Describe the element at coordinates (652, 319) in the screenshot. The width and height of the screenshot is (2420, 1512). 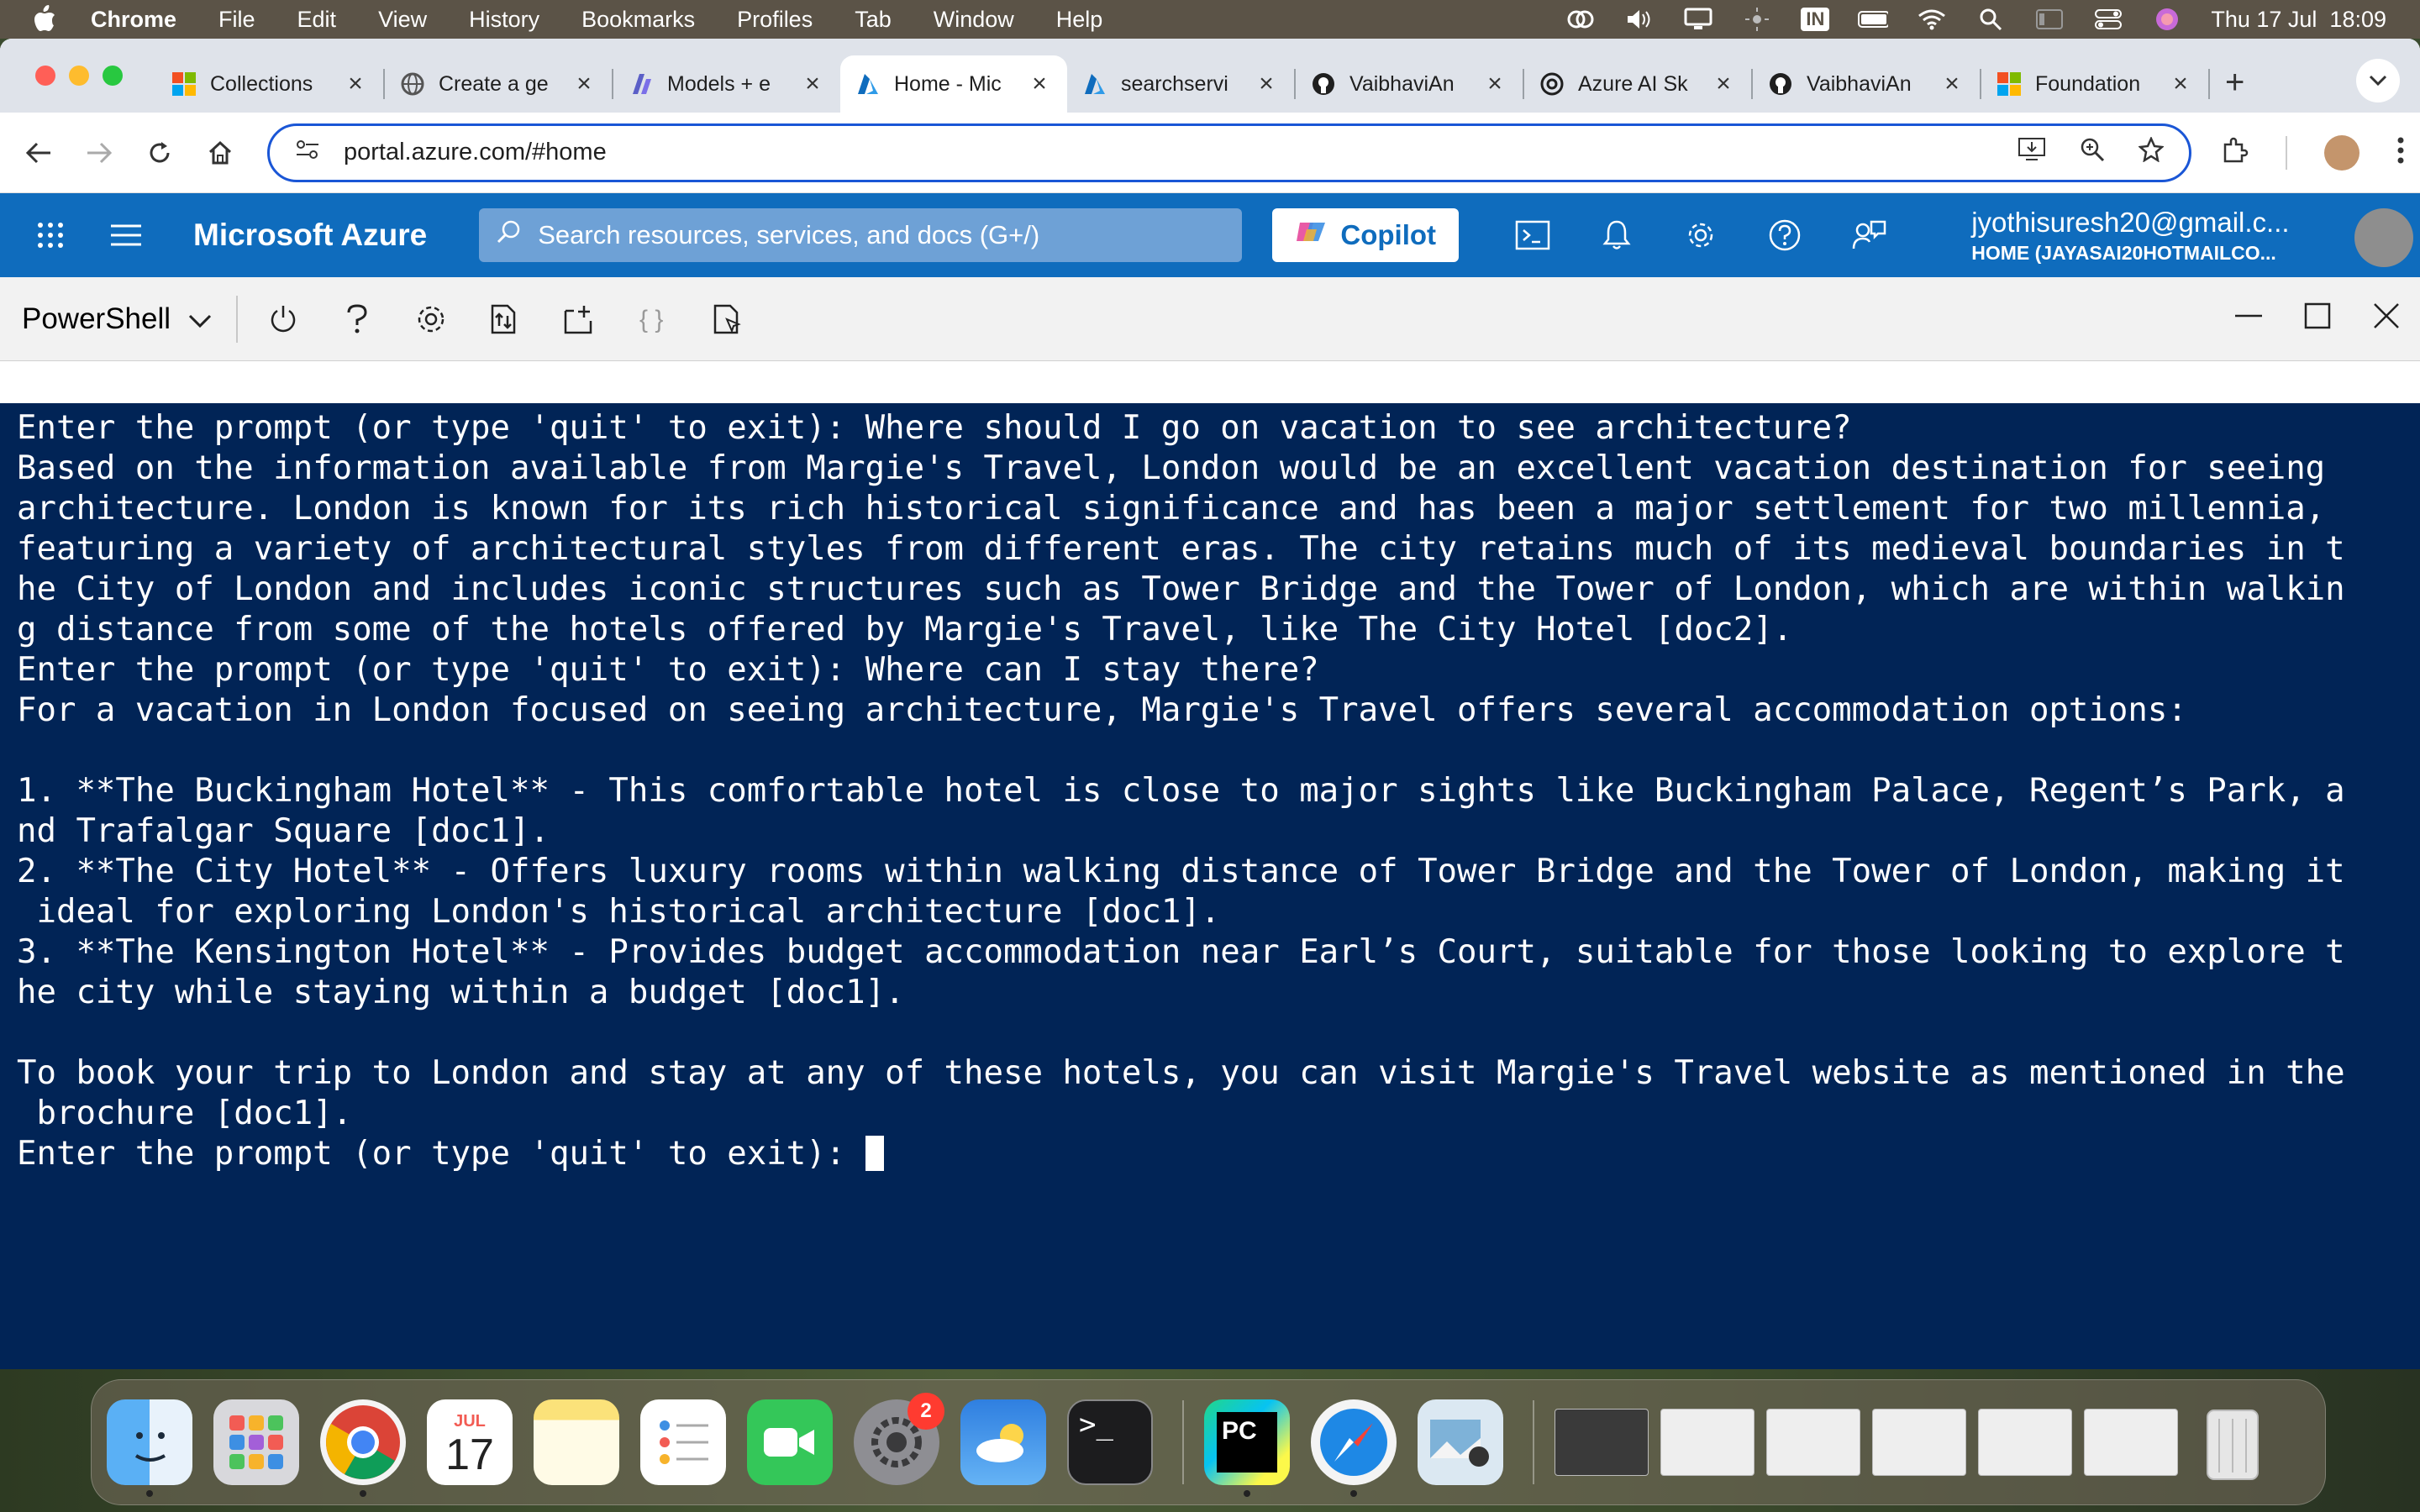
I see `editor-braces-icon: { }` at that location.